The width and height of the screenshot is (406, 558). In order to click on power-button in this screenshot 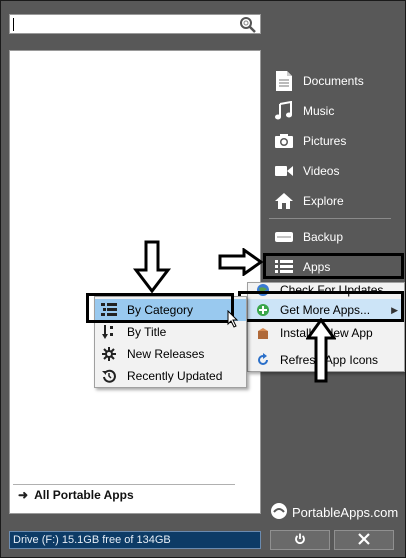, I will do `click(300, 540)`.